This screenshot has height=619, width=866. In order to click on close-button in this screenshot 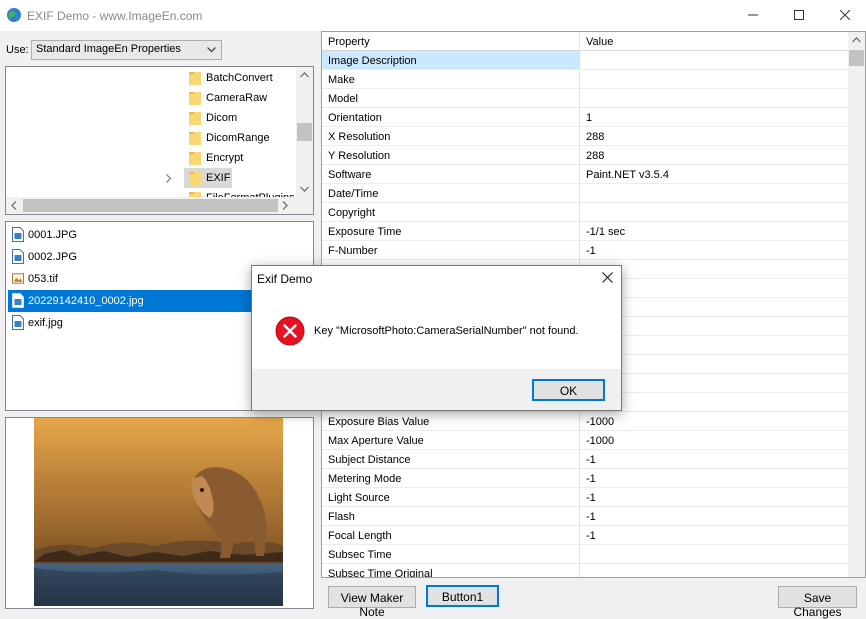, I will do `click(844, 15)`.